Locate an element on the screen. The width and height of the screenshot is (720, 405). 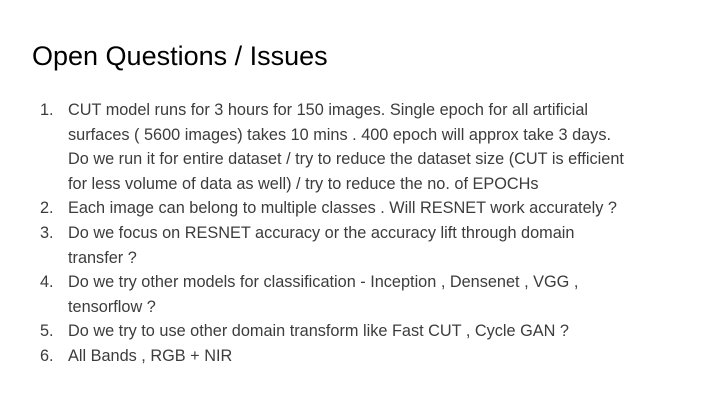
slide-title: Open Questions / Issues is located at coordinates (180, 56).